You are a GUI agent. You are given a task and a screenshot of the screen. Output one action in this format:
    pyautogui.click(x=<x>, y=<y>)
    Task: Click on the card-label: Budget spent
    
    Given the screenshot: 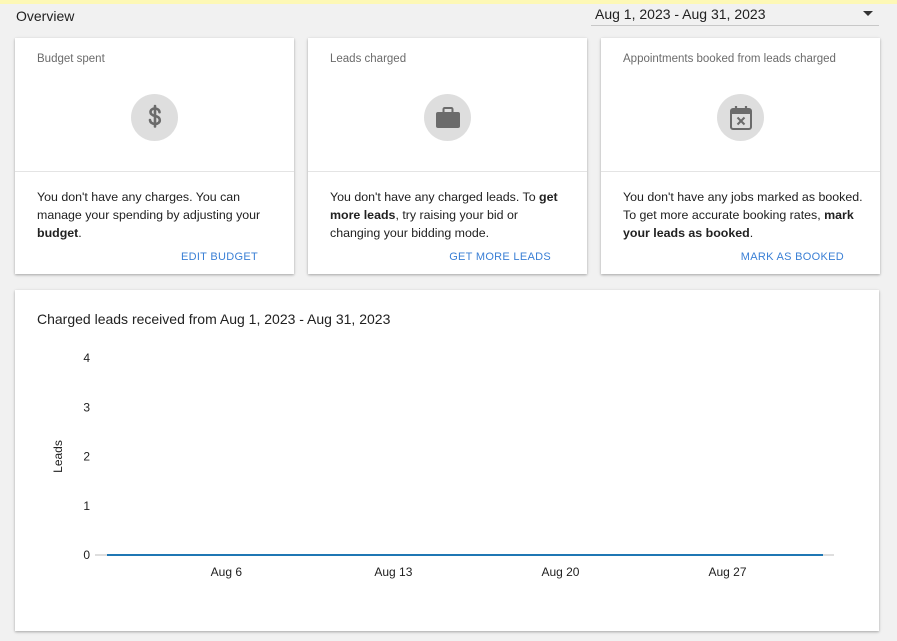 What is the action you would take?
    pyautogui.click(x=71, y=59)
    